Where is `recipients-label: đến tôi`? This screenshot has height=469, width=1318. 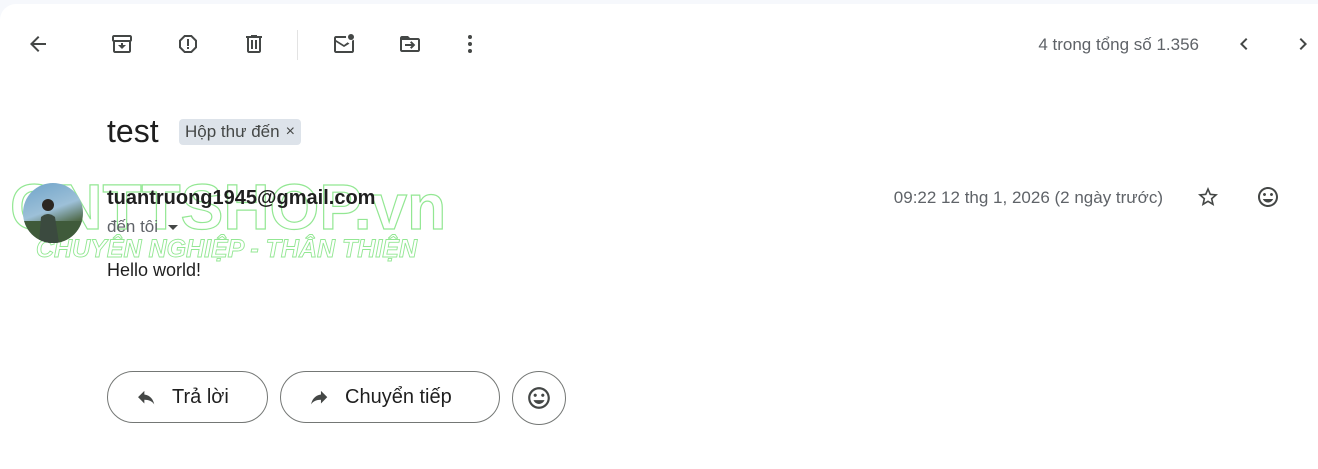 recipients-label: đến tôi is located at coordinates (133, 226).